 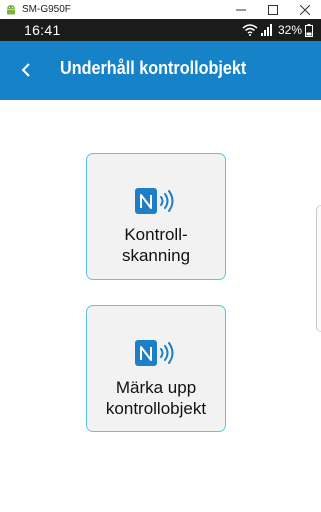 I want to click on status-bar: 16:41 32%, so click(x=160, y=30).